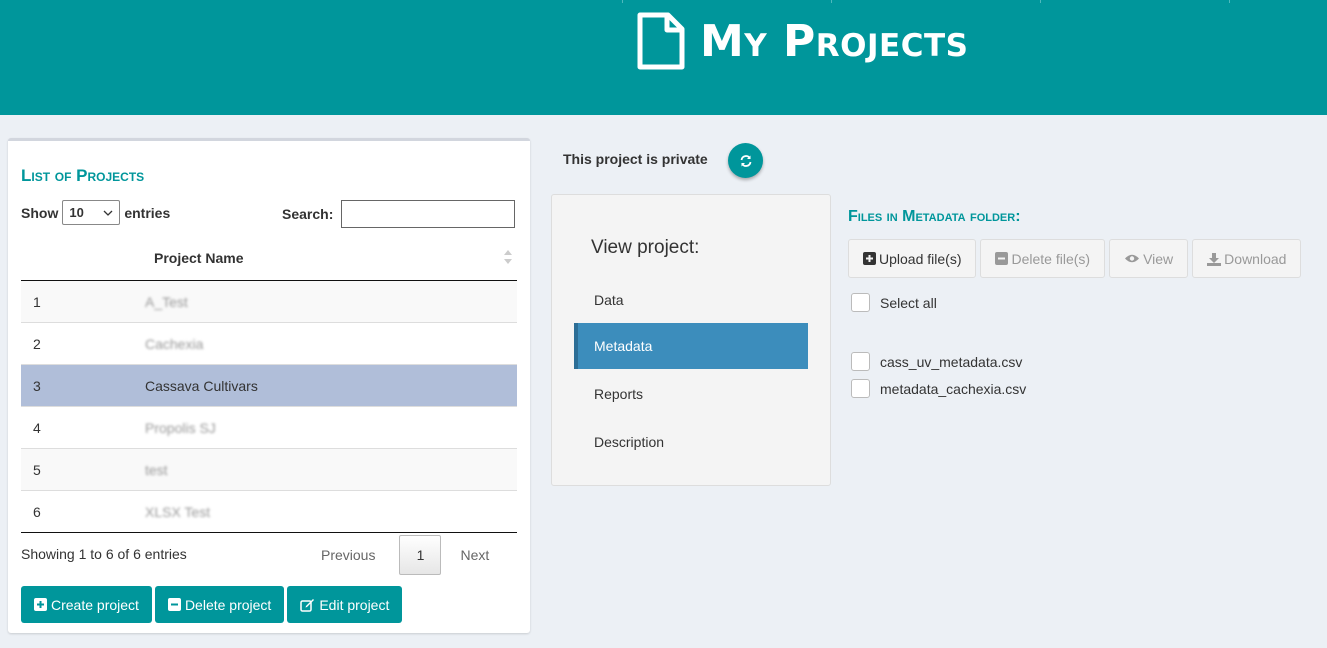 Image resolution: width=1327 pixels, height=648 pixels. What do you see at coordinates (691, 442) in the screenshot?
I see `nav-item-description: Description` at bounding box center [691, 442].